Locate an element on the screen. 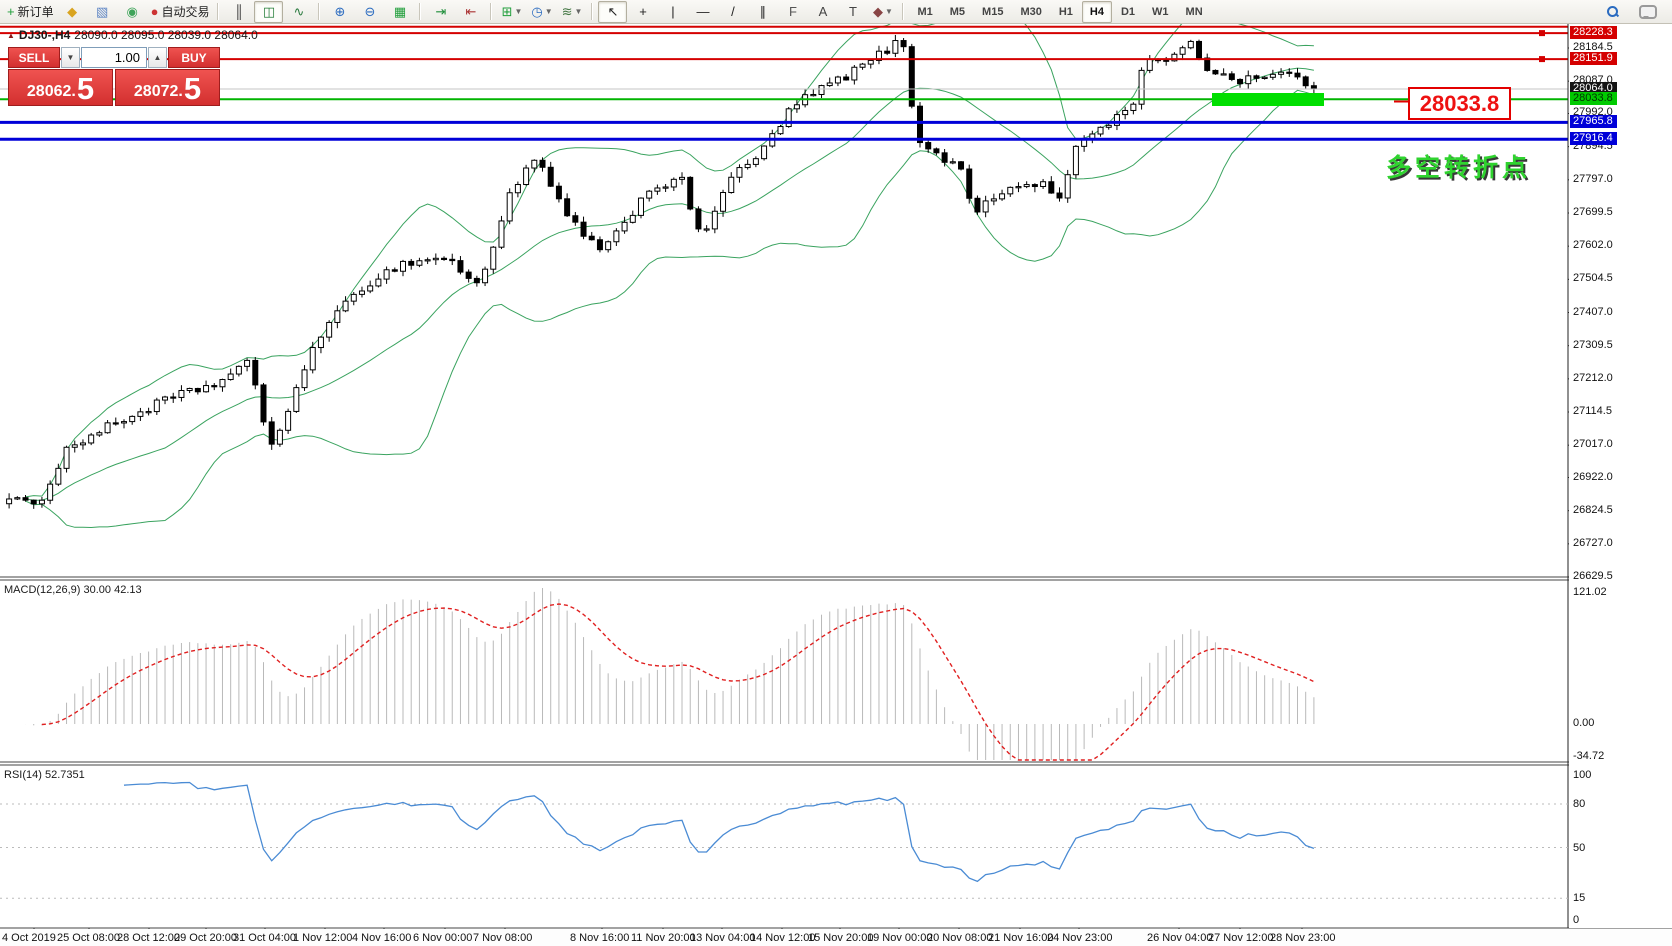  toolbar-group: ⊞ ▼ ◷ ▼ ≋ ▼ is located at coordinates (541, 12).